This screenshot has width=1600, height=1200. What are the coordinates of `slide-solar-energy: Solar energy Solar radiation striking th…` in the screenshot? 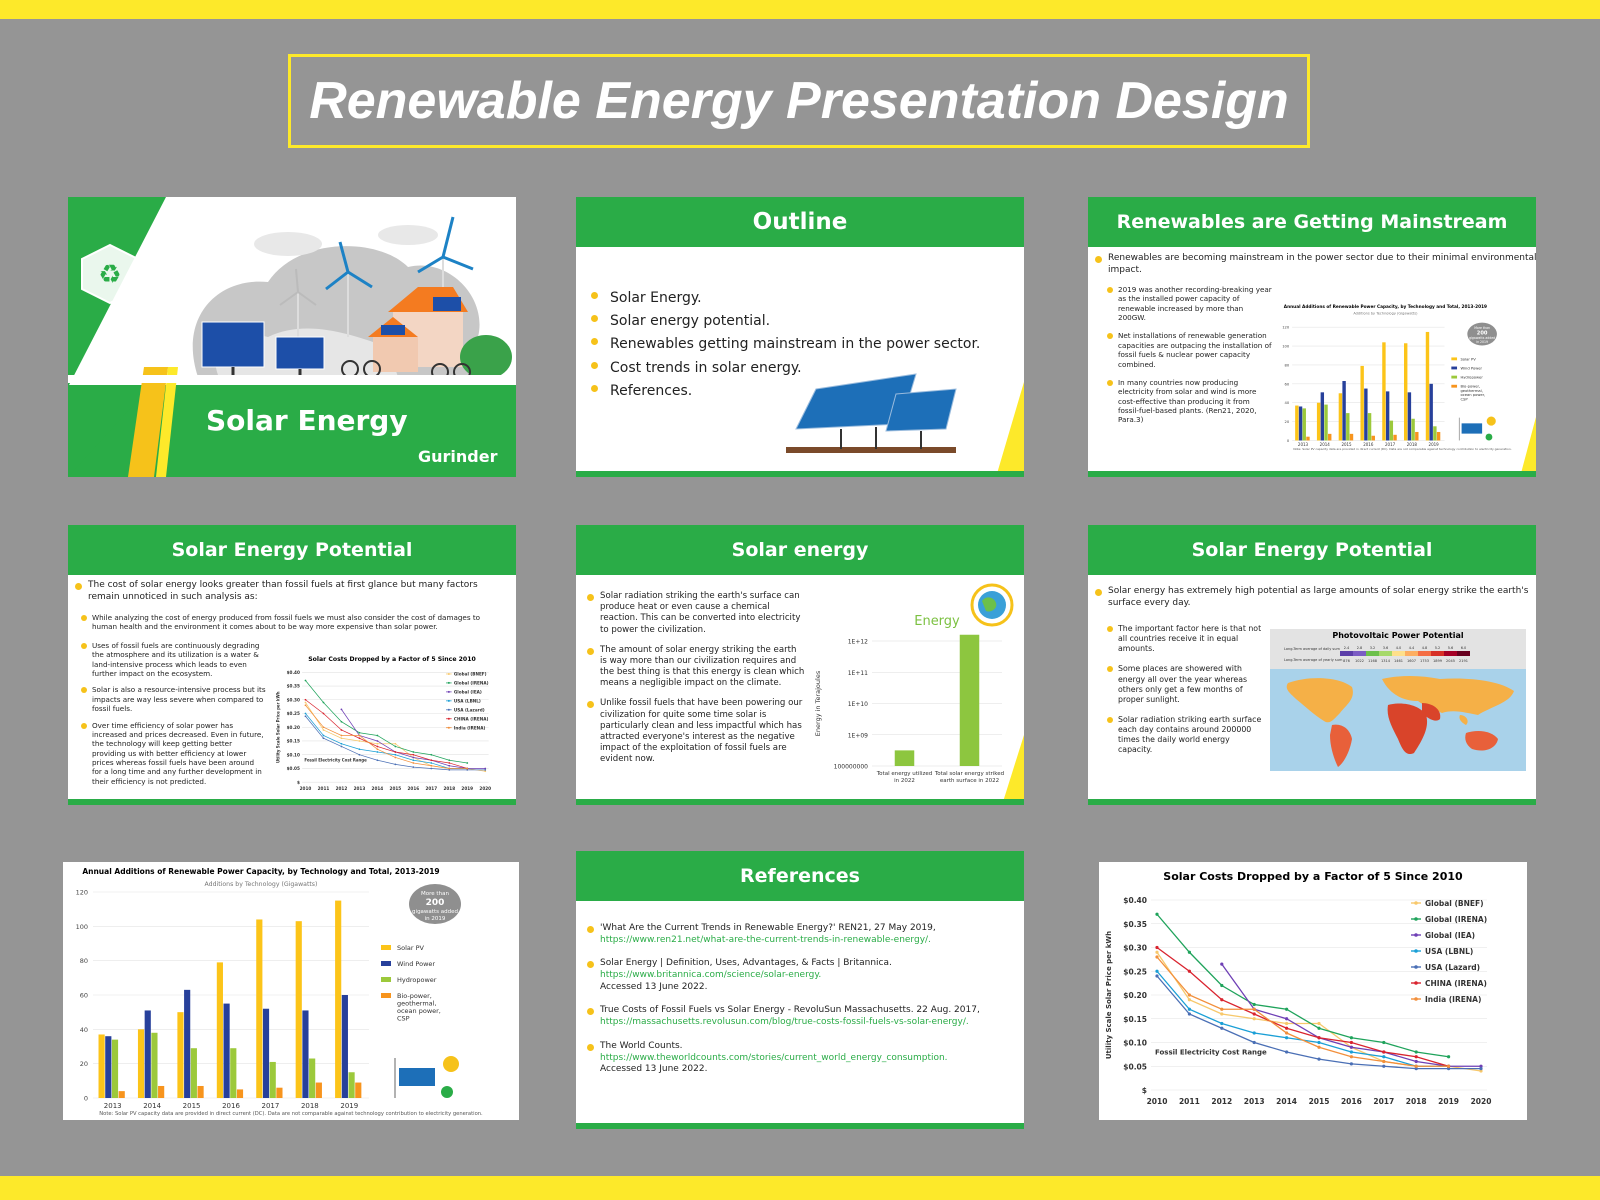 It's located at (800, 665).